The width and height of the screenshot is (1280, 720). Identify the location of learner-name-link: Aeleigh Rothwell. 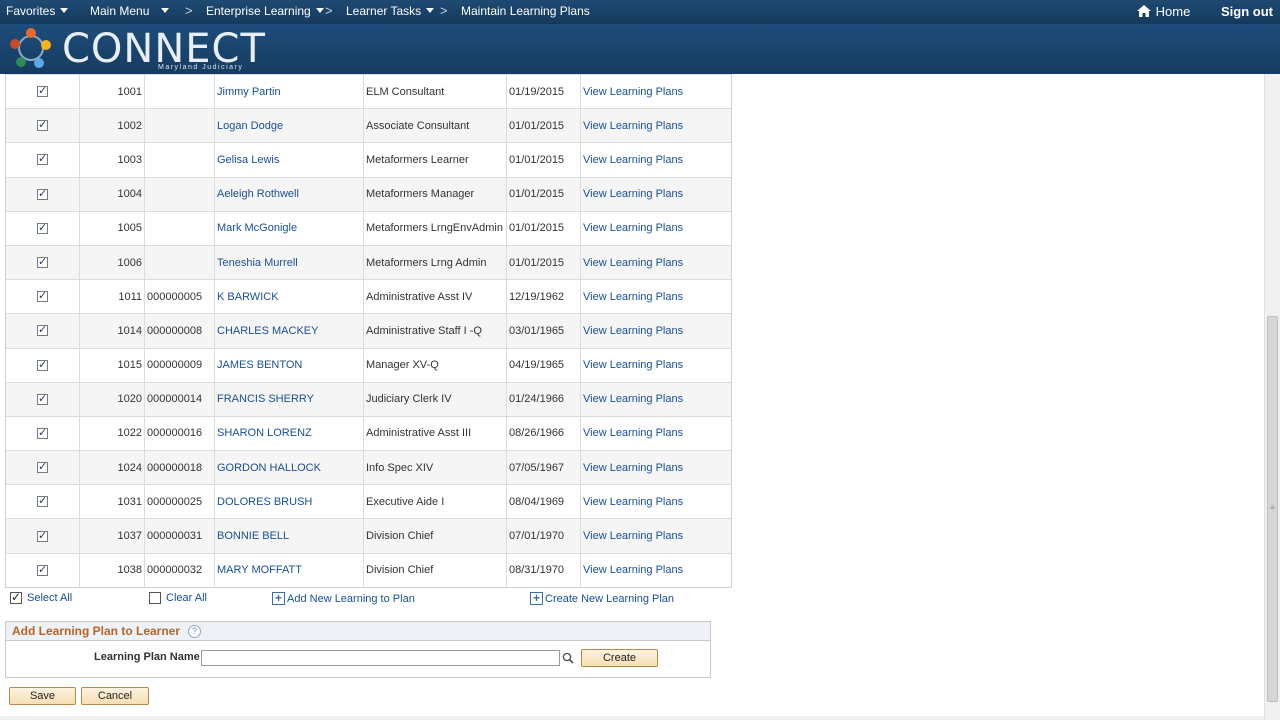
(258, 194).